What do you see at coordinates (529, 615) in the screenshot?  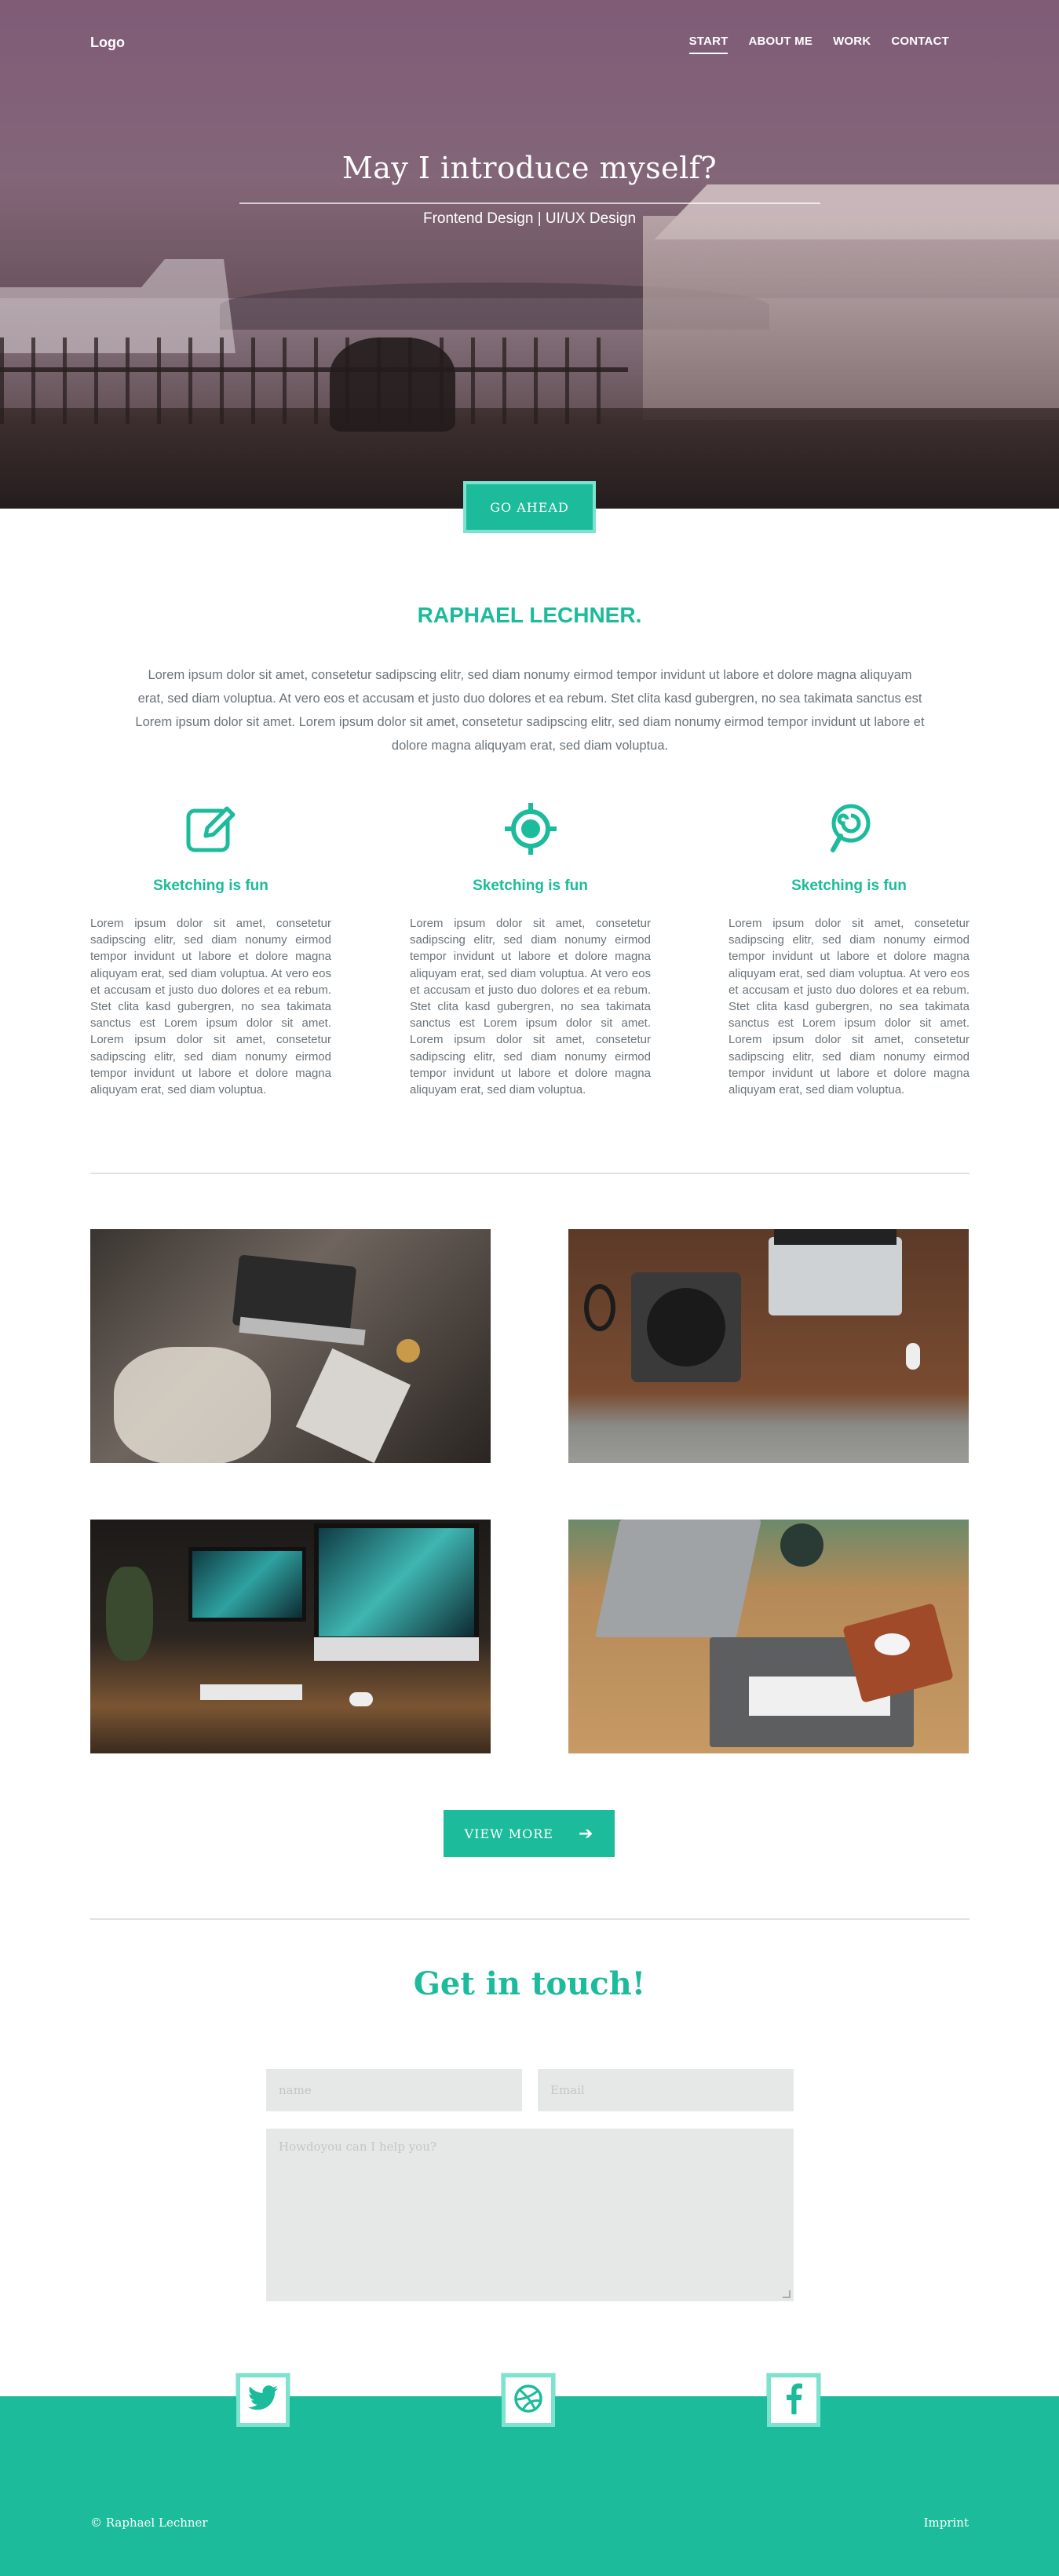 I see `about-name: RAPHAEL LECHNER.` at bounding box center [529, 615].